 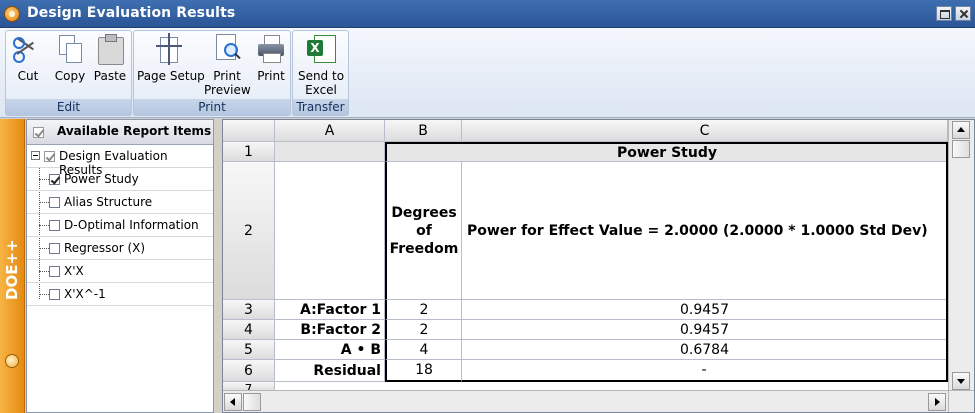 I want to click on table-row-df: 18, so click(x=423, y=371).